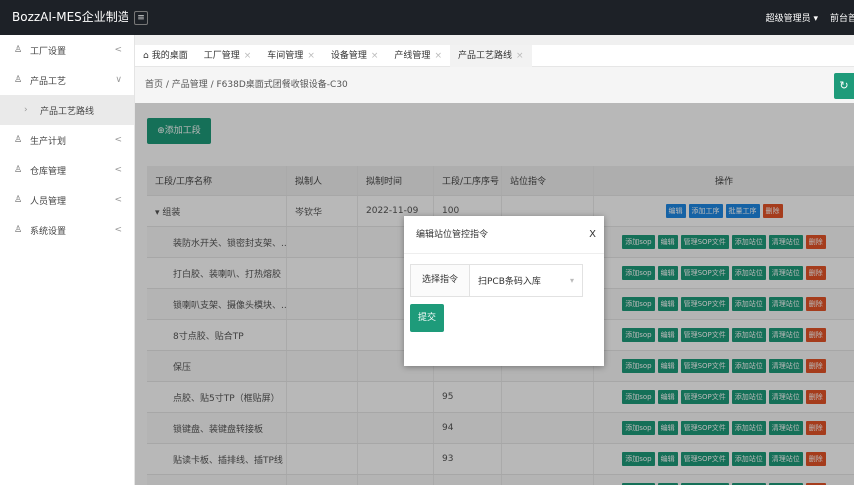 The image size is (854, 485). Describe the element at coordinates (118, 80) in the screenshot. I see `chevron-down-icon: ∨` at that location.